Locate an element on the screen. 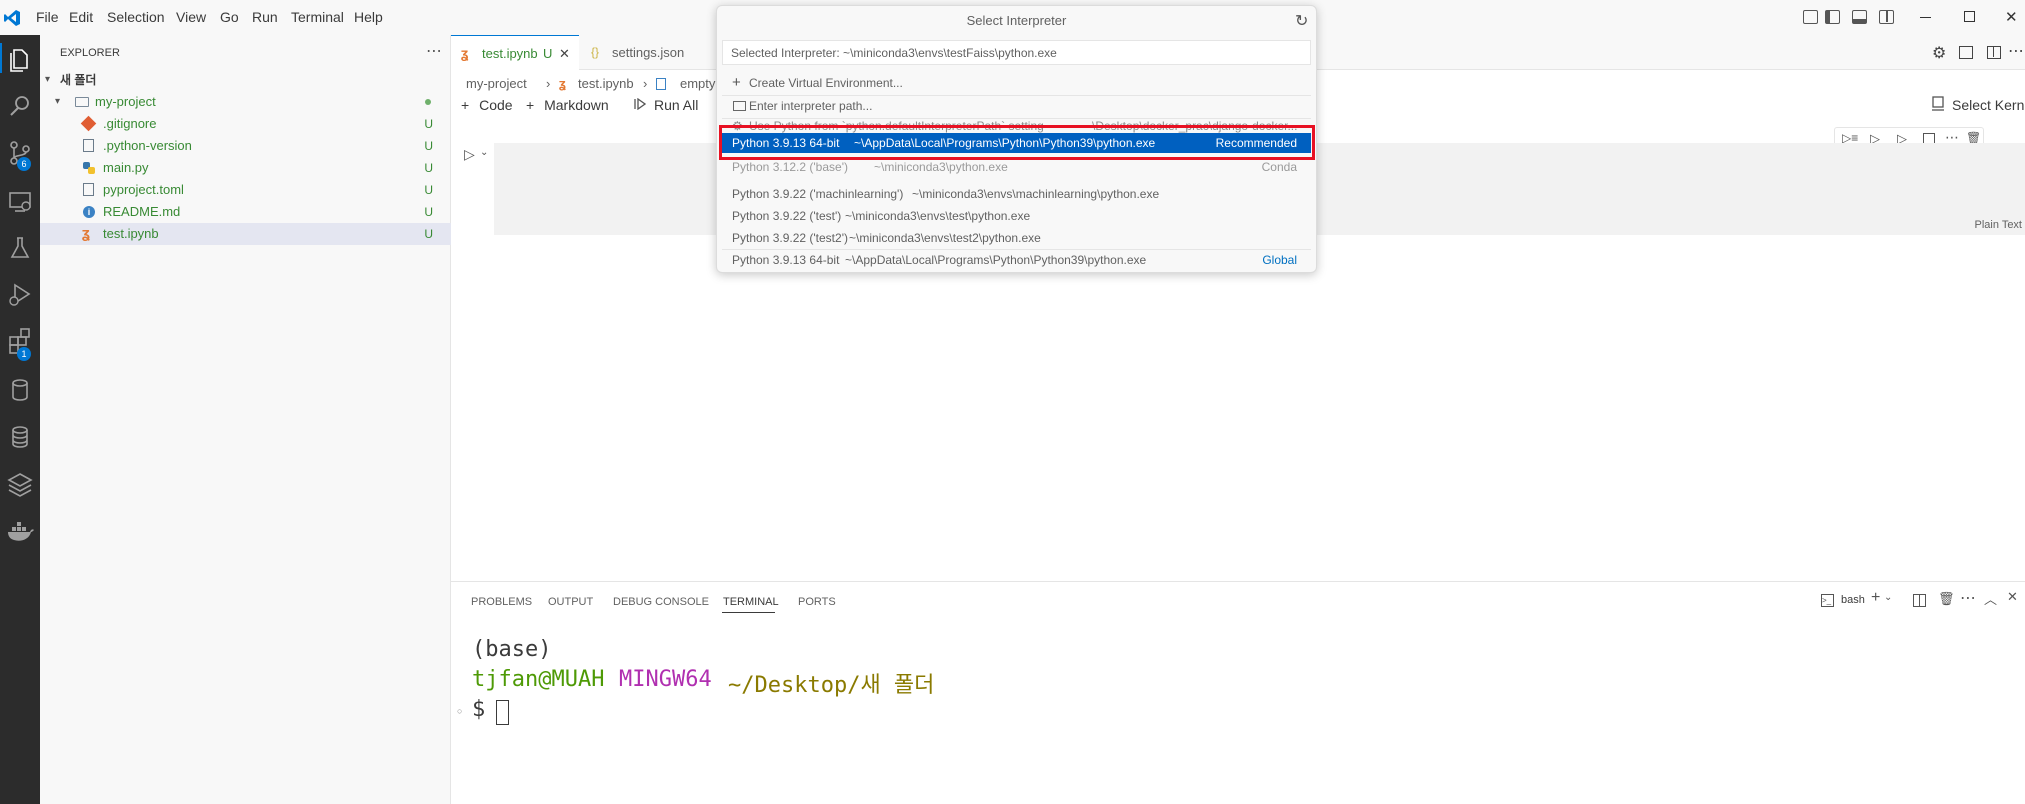 The image size is (2025, 804). tab-settings-json: {} settings.json is located at coordinates (639, 52).